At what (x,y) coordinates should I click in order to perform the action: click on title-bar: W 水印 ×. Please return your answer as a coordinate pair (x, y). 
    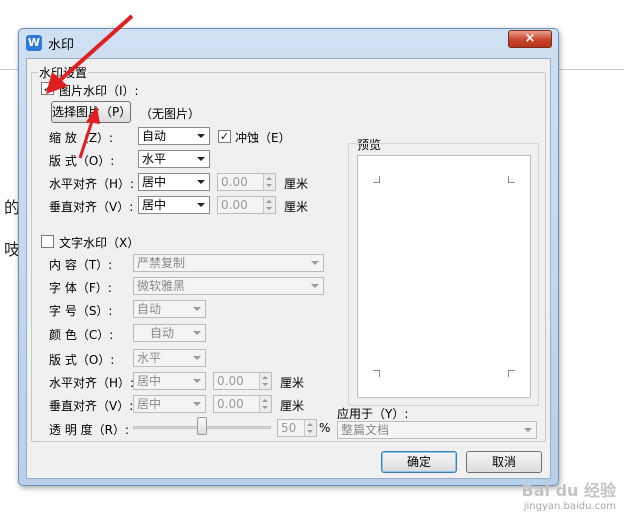
    Looking at the image, I should click on (288, 42).